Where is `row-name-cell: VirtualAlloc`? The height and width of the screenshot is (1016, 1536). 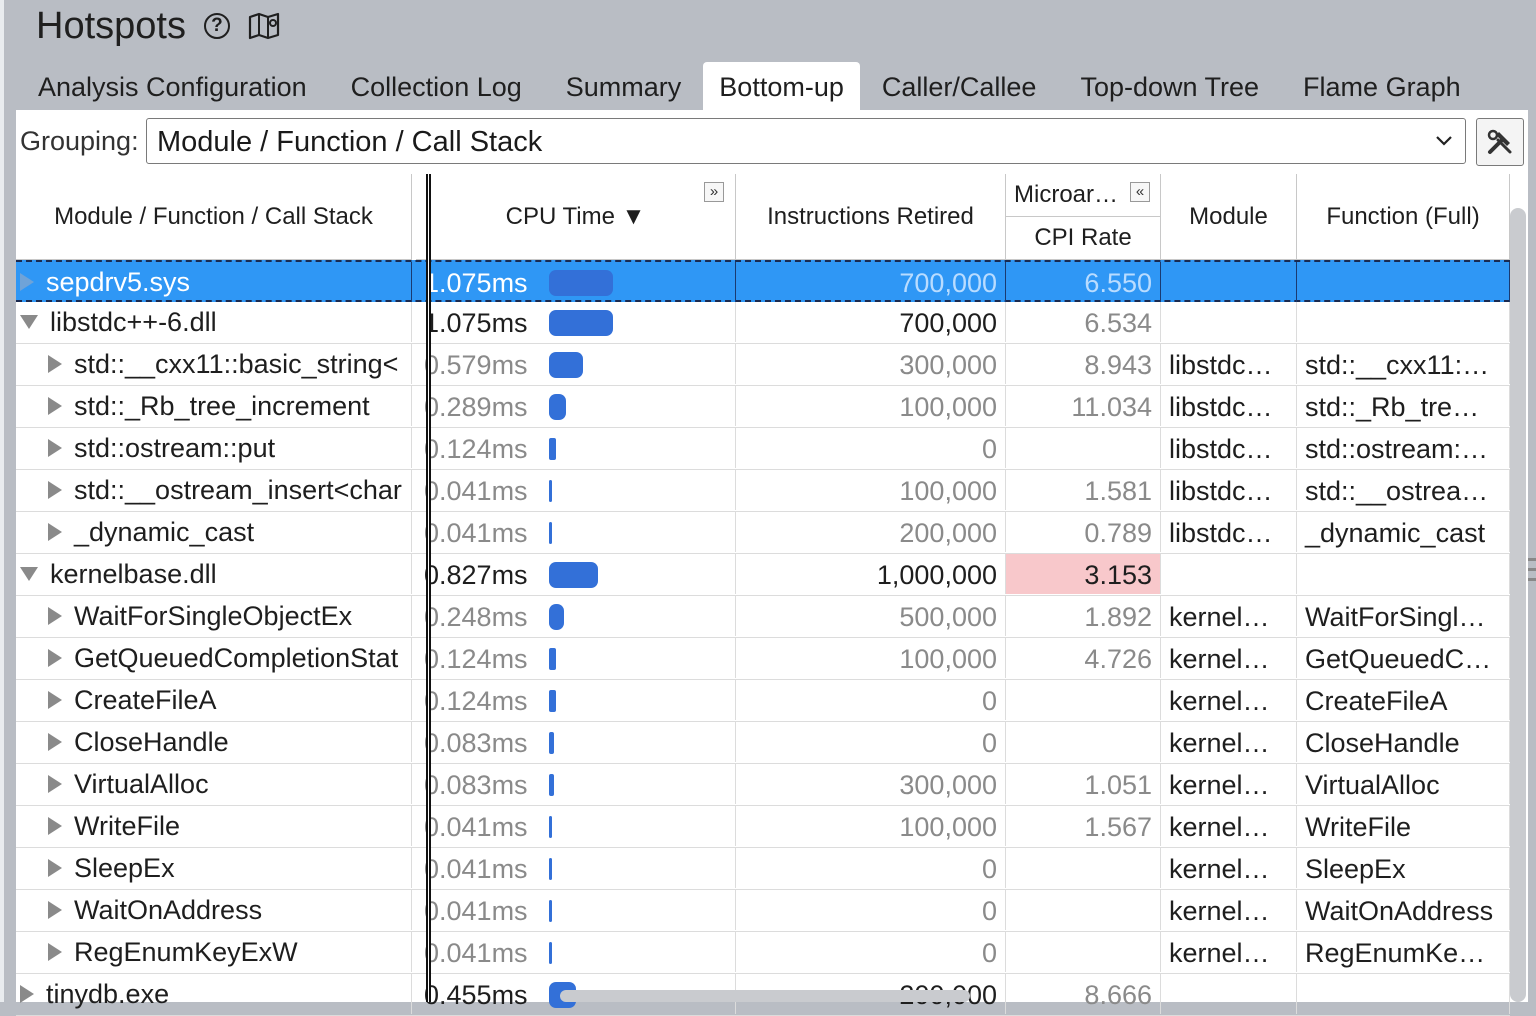
row-name-cell: VirtualAlloc is located at coordinates (214, 784).